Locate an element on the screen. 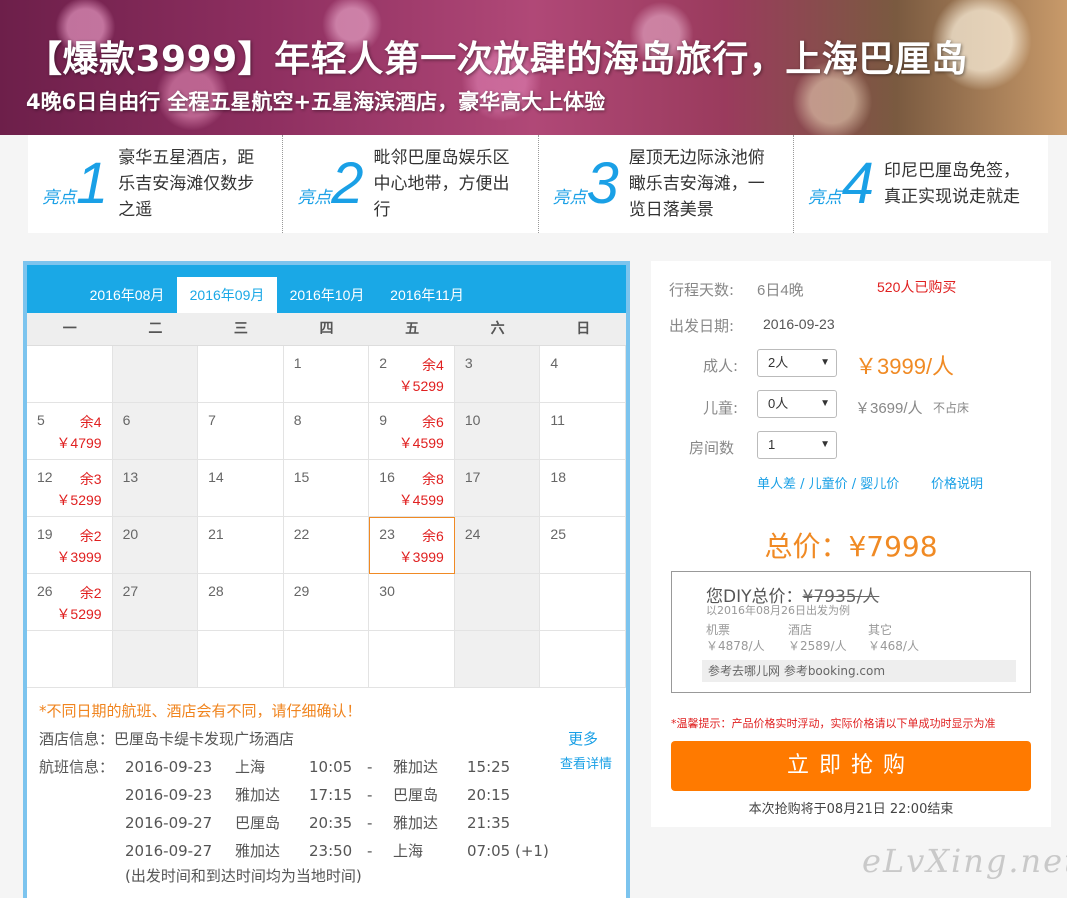 The height and width of the screenshot is (898, 1067). diy-col-value: ￥468/人 is located at coordinates (893, 646).